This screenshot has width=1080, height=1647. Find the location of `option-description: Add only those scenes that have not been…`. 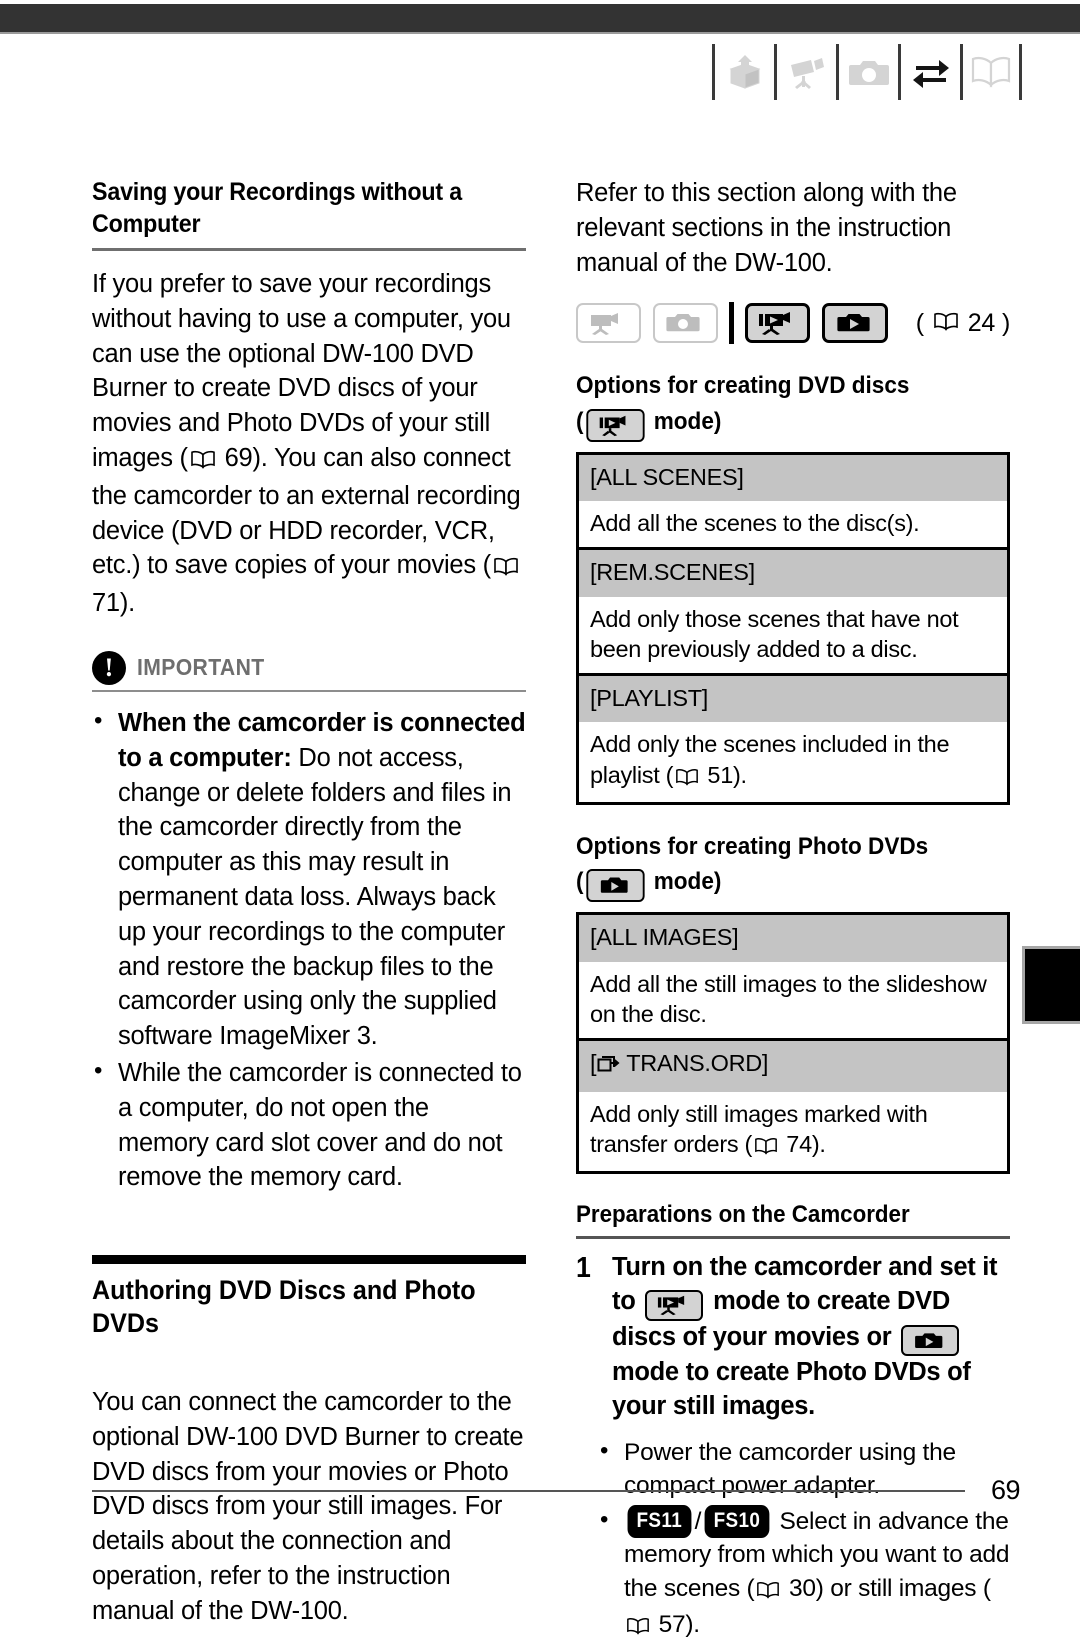

option-description: Add only those scenes that have not been… is located at coordinates (793, 635).